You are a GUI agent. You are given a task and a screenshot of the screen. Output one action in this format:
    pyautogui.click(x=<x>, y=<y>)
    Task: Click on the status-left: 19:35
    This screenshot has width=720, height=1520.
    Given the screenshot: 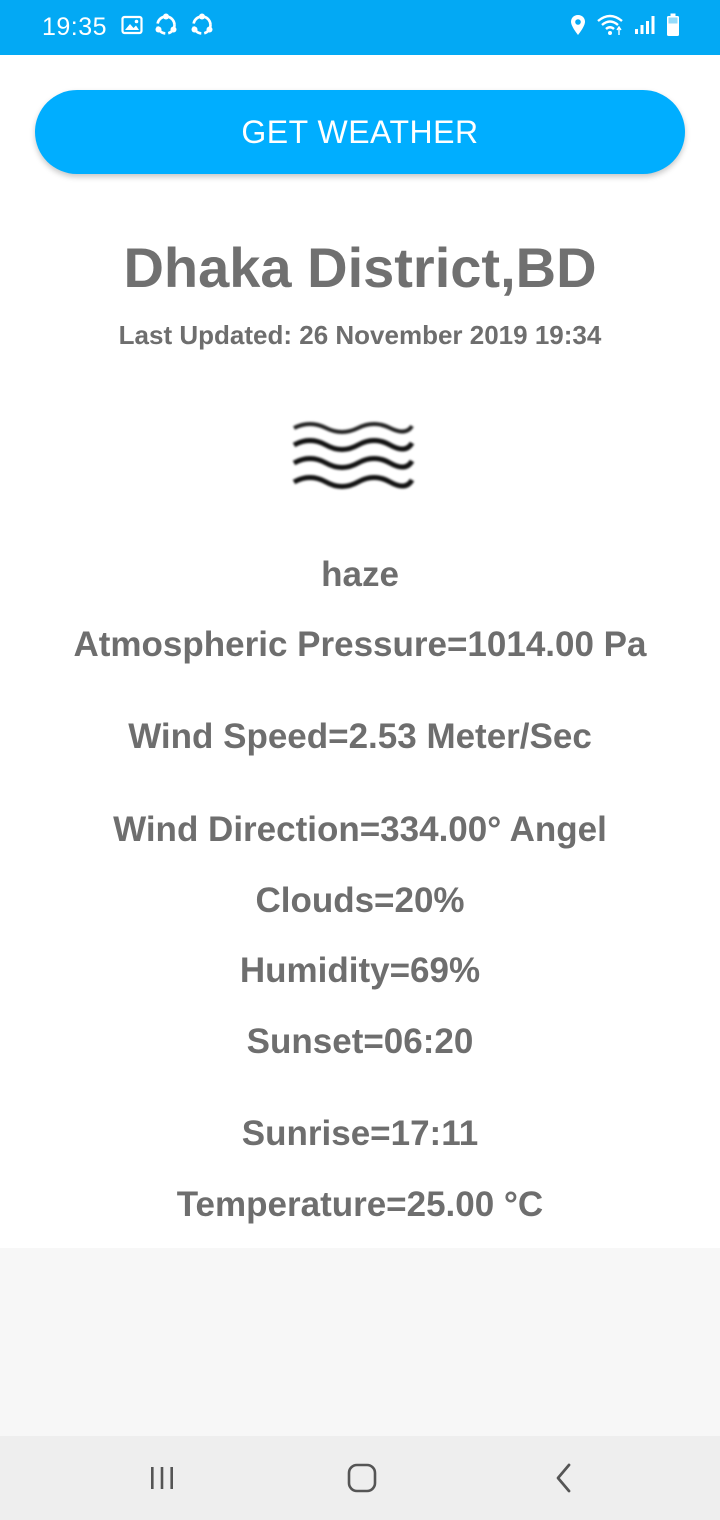 What is the action you would take?
    pyautogui.click(x=128, y=27)
    